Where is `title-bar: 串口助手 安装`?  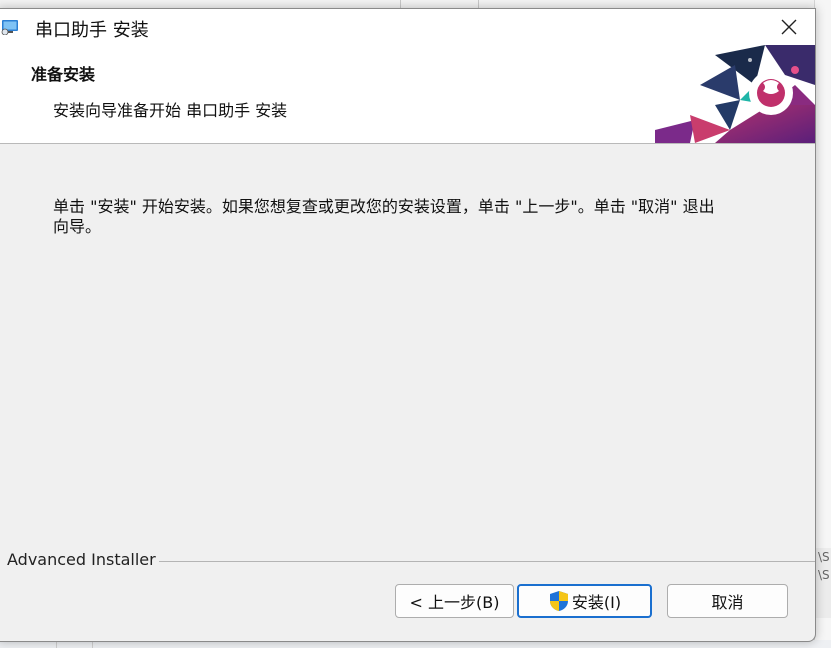 title-bar: 串口助手 安装 is located at coordinates (407, 27).